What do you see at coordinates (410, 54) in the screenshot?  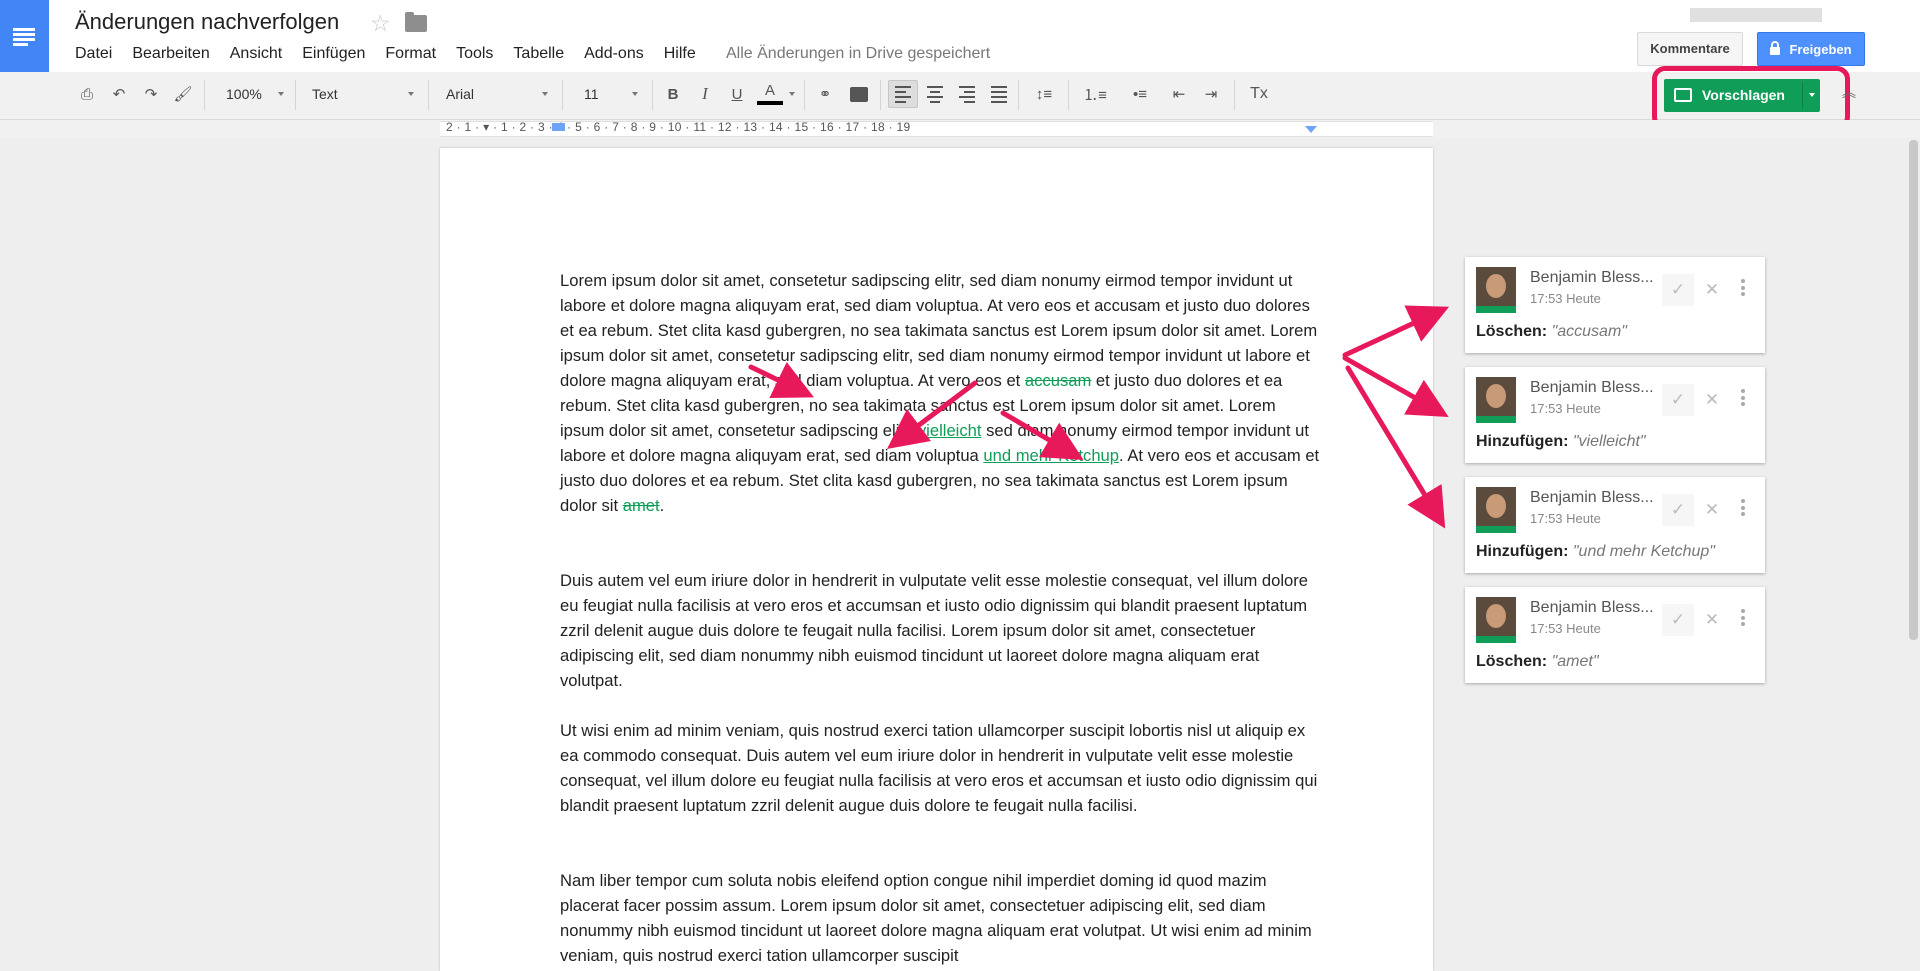 I see `menu-format: Format` at bounding box center [410, 54].